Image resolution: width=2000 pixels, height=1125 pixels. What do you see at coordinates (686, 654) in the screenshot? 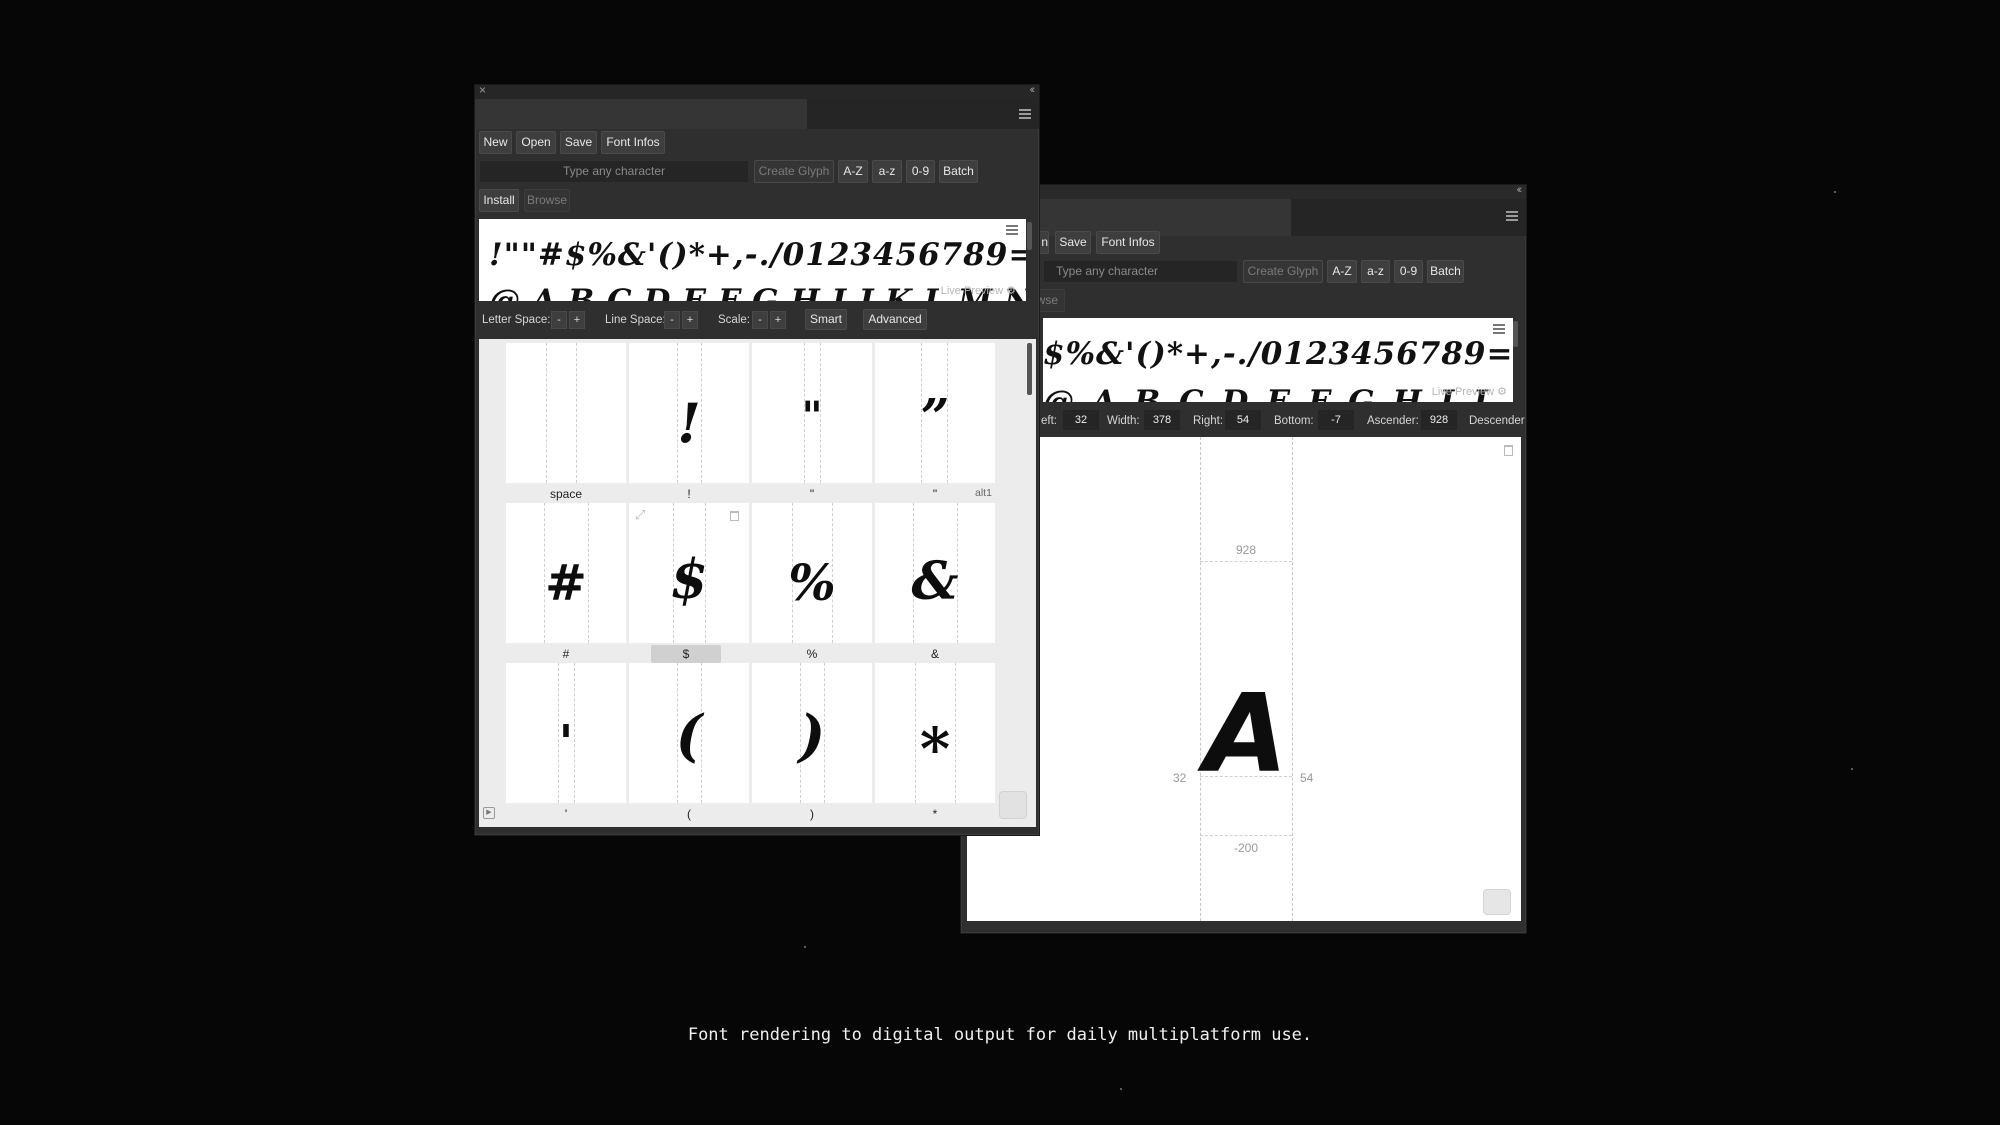
I see `glyph-name-selected: $` at bounding box center [686, 654].